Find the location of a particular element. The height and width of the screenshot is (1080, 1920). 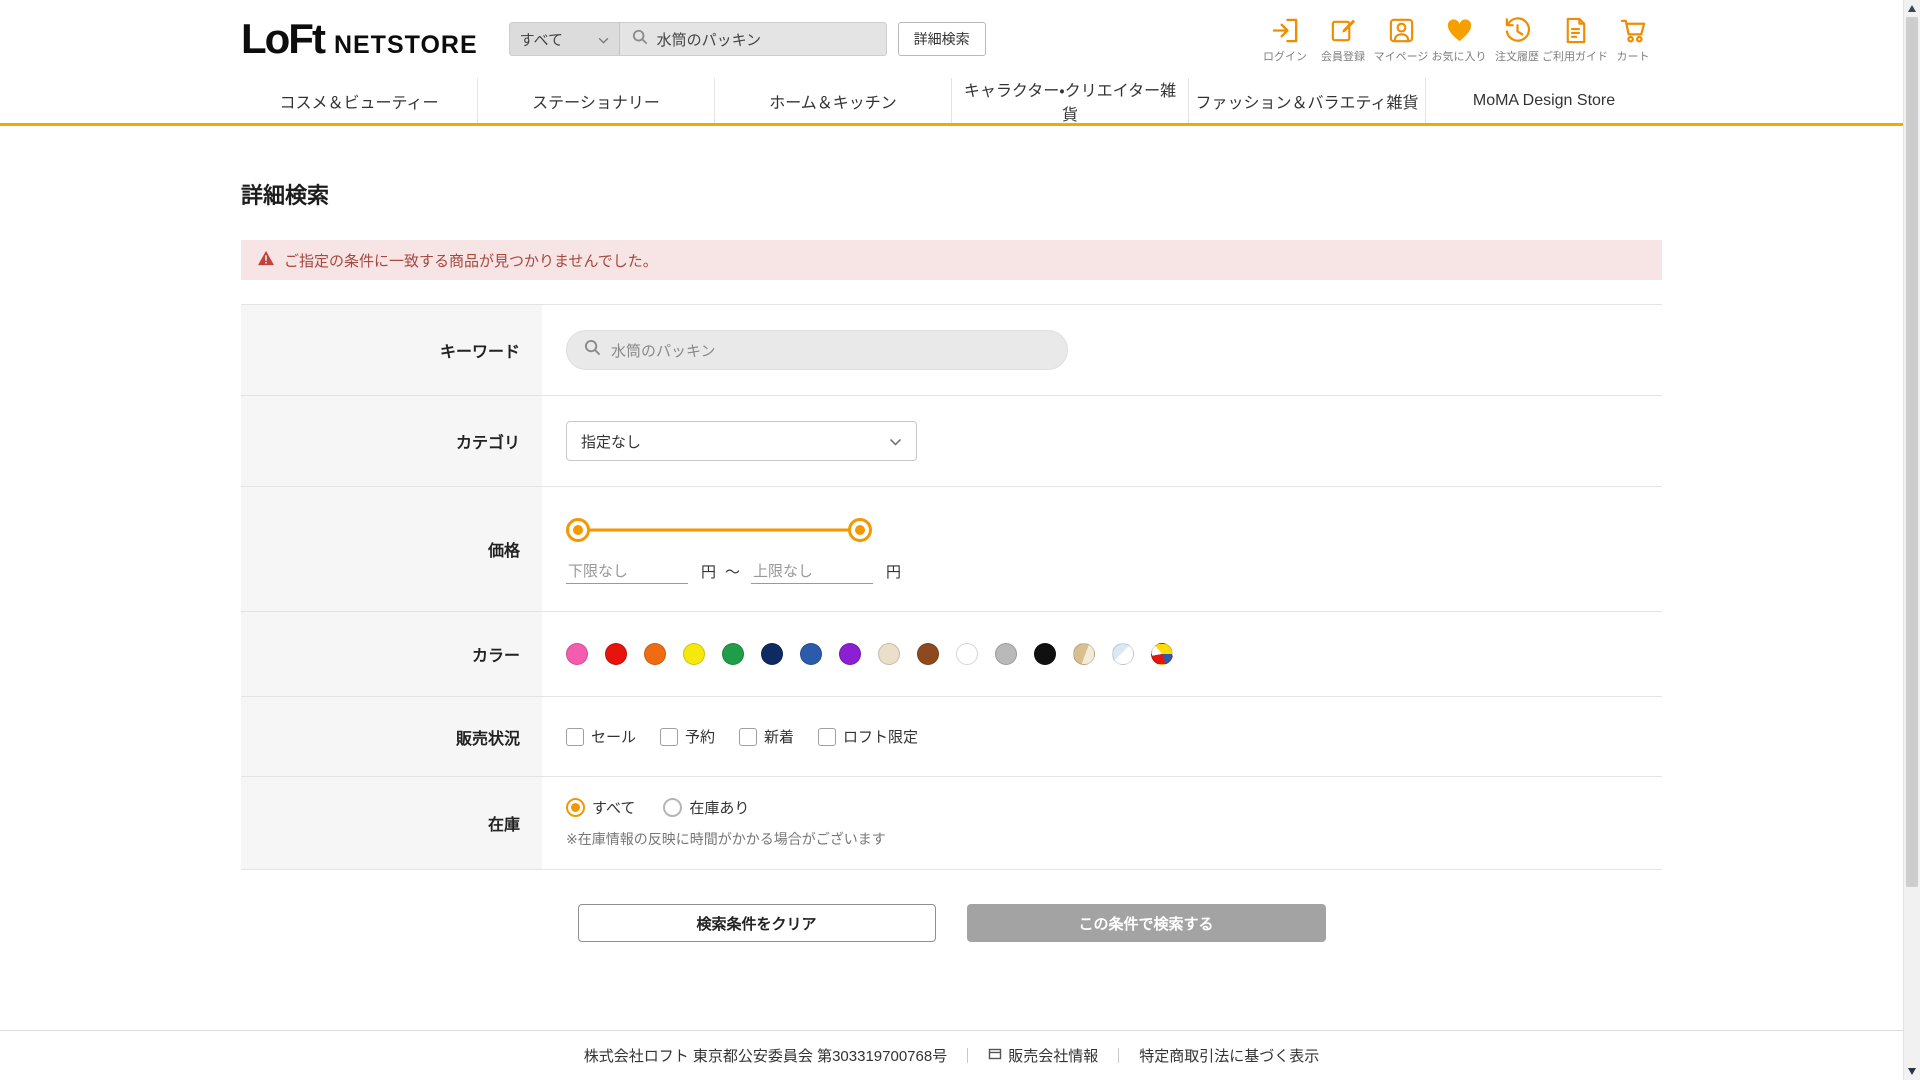

utility-register: 会員登録 is located at coordinates (1343, 39).